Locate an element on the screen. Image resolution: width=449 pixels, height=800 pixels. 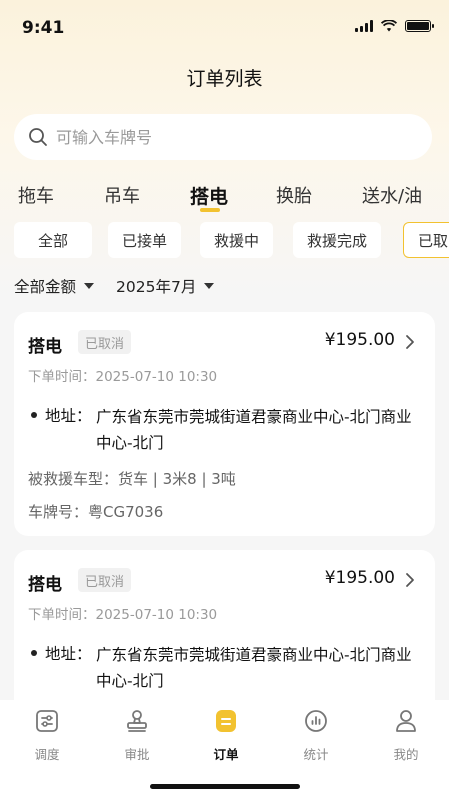
tabbar-profile: 我的 is located at coordinates (406, 735).